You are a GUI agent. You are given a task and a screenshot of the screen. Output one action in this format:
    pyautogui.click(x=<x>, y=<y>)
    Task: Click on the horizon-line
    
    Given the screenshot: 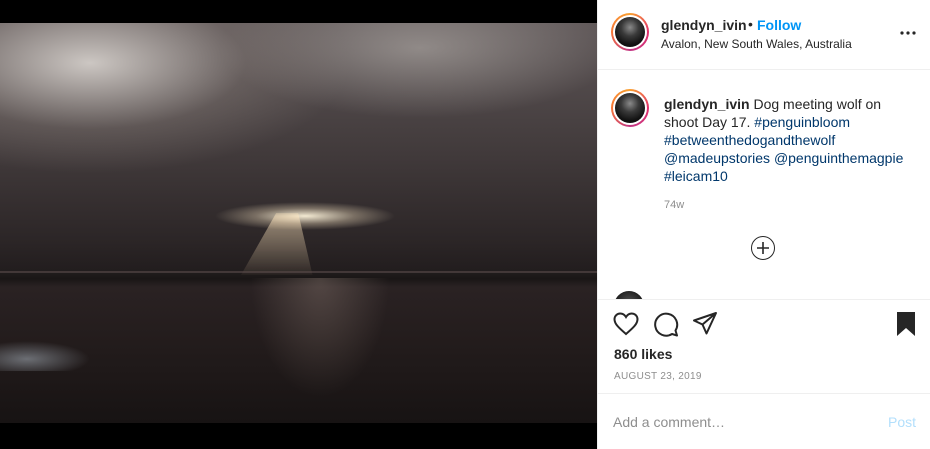 What is the action you would take?
    pyautogui.click(x=298, y=272)
    